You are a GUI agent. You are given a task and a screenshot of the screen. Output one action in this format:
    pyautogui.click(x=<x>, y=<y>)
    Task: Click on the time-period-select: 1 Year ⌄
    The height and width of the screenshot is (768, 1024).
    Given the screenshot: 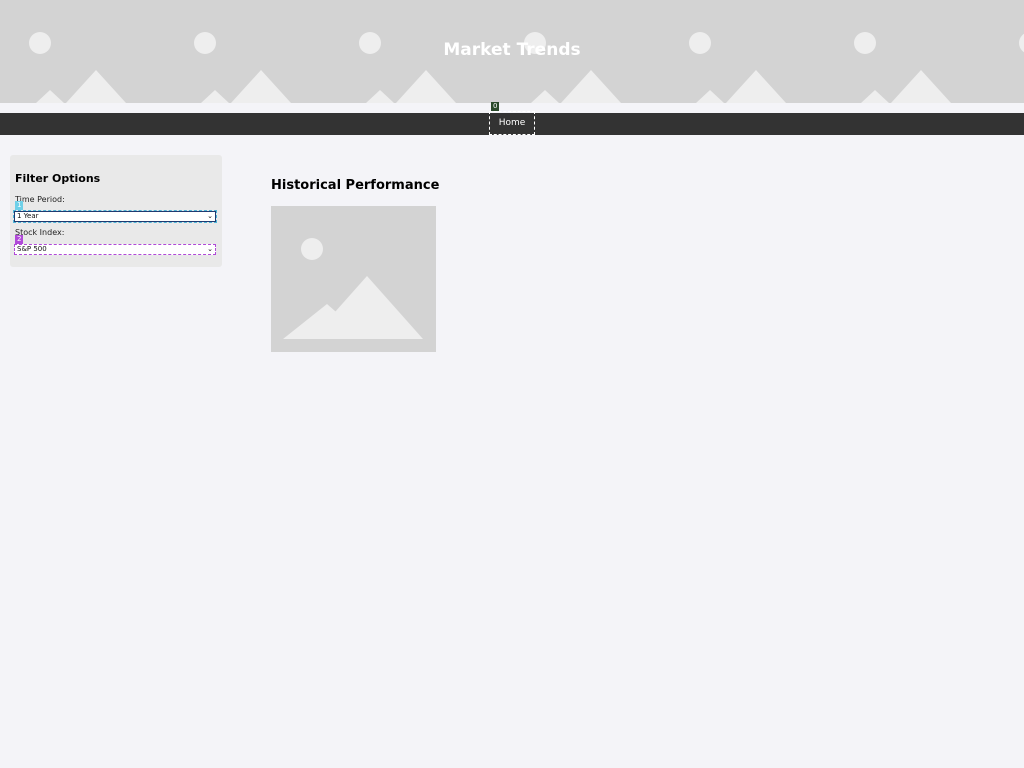 What is the action you would take?
    pyautogui.click(x=115, y=216)
    